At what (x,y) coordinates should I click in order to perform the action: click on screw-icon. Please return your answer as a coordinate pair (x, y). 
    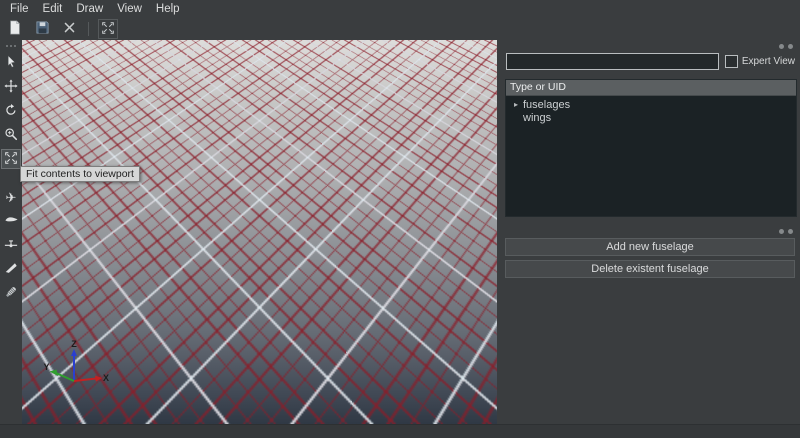
    Looking at the image, I should click on (11, 293).